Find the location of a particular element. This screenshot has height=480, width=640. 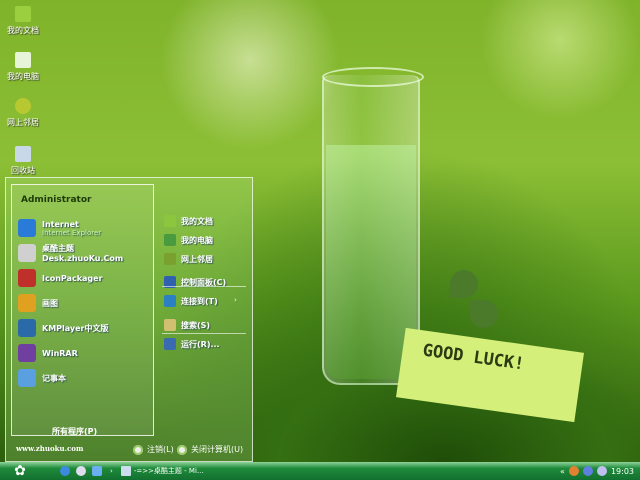

program-item: IconPackager is located at coordinates (60, 278).